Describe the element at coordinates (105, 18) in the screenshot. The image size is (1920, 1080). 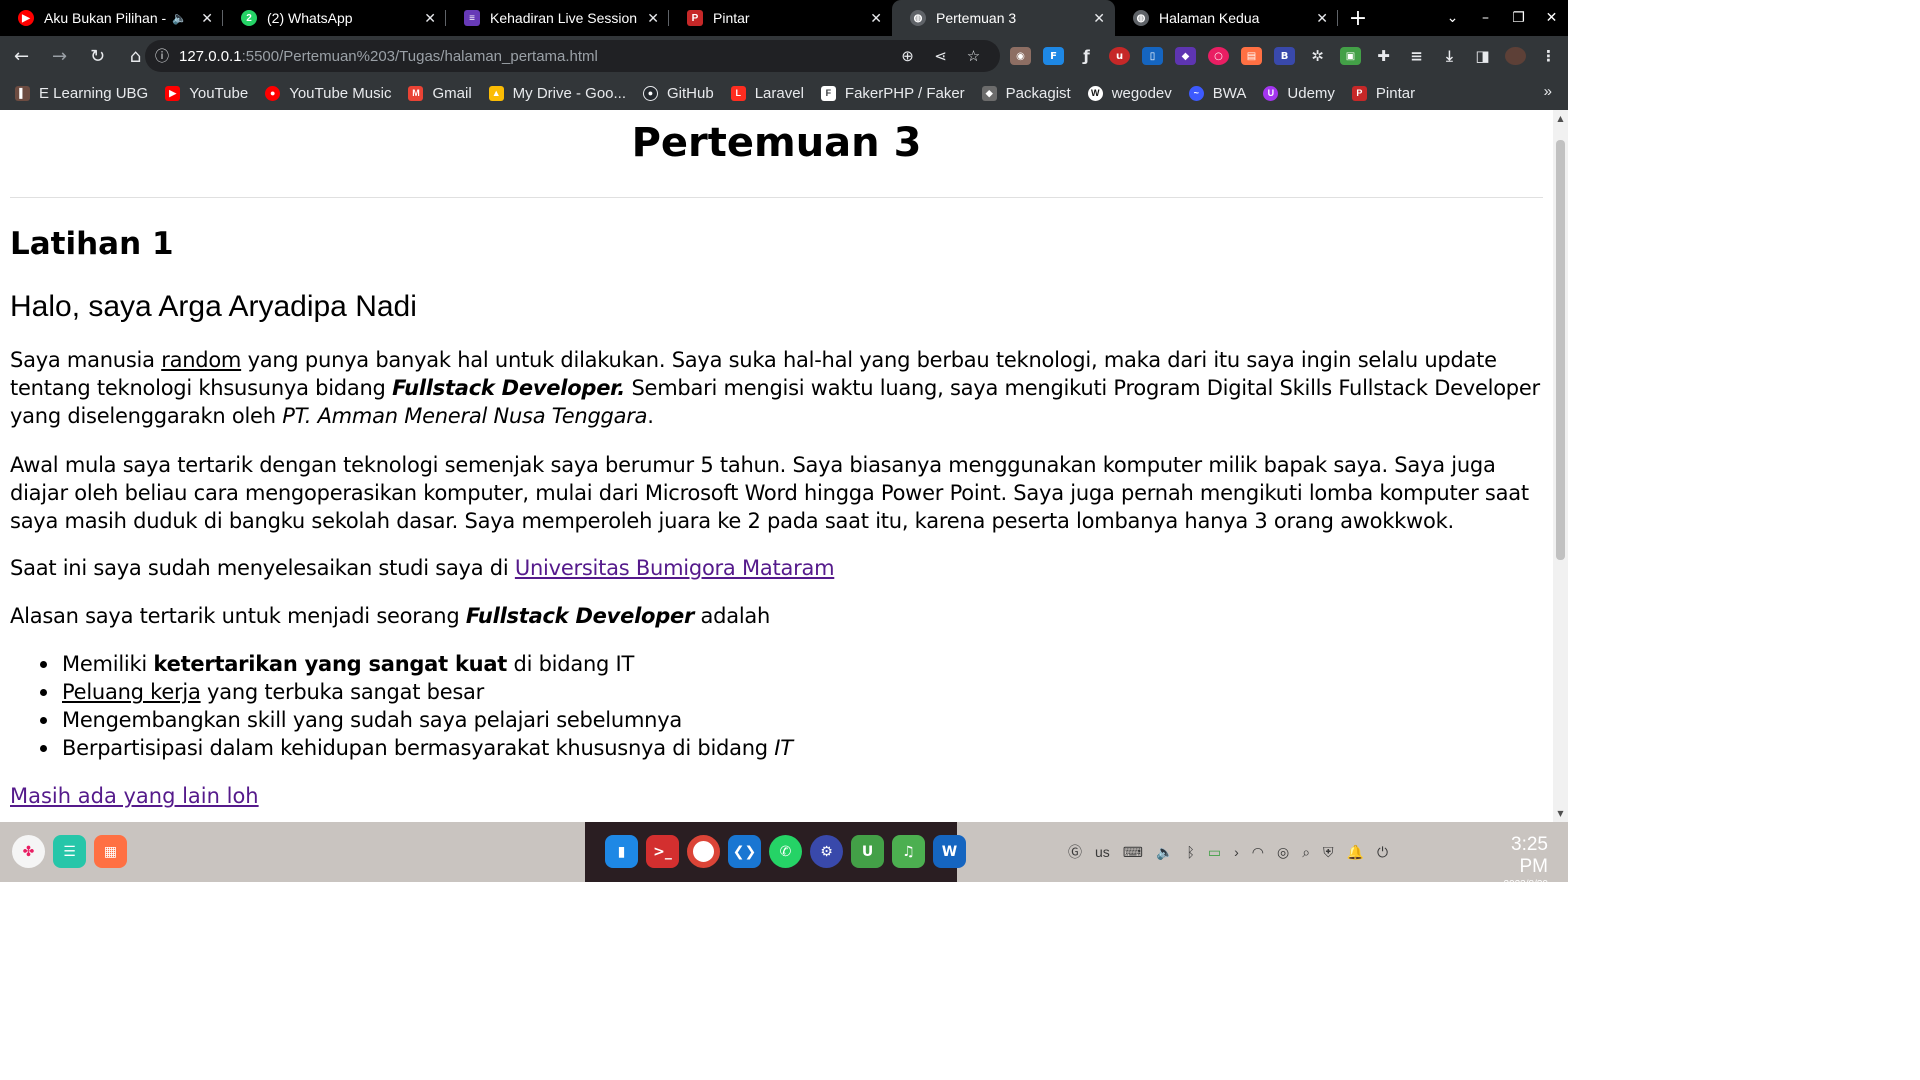
I see `tab-title: Aku Bukan Pilihan -` at that location.